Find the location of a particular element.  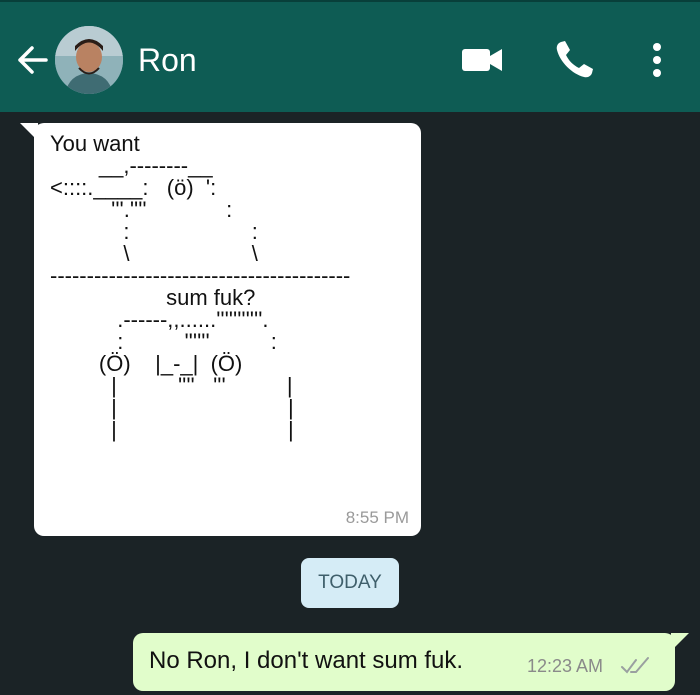

message-text: No Ron, I don't want sum fuk. is located at coordinates (306, 660).